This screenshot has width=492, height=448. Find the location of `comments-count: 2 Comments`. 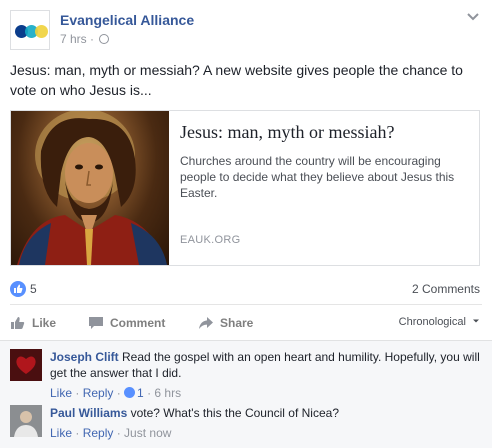

comments-count: 2 Comments is located at coordinates (446, 289).